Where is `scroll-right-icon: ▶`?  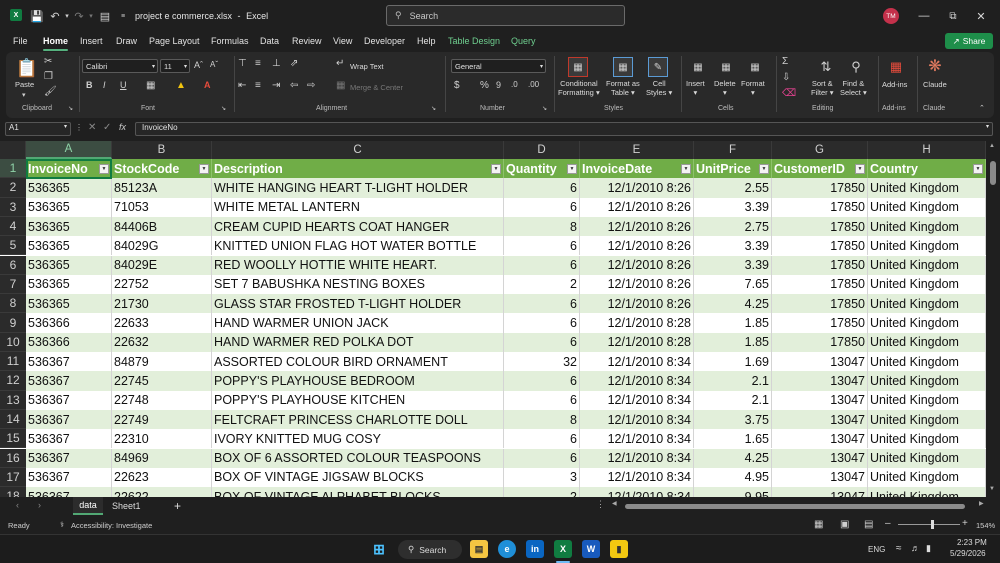 scroll-right-icon: ▶ is located at coordinates (981, 503).